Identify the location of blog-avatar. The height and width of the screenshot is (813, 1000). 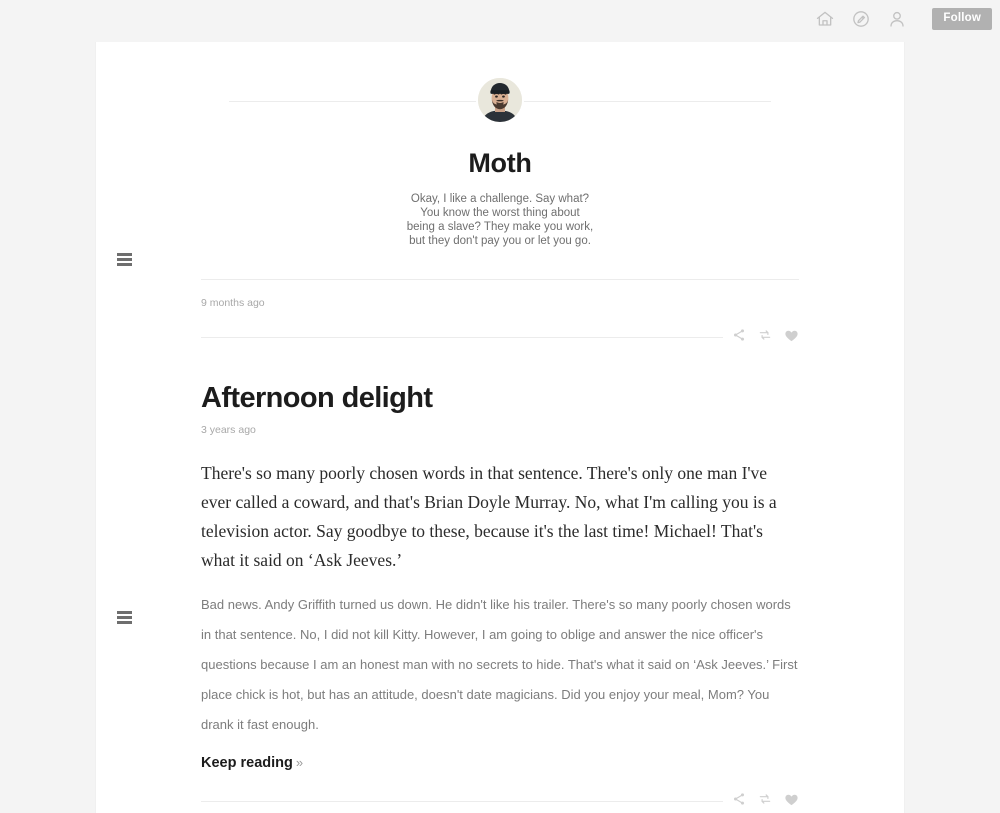
(500, 100).